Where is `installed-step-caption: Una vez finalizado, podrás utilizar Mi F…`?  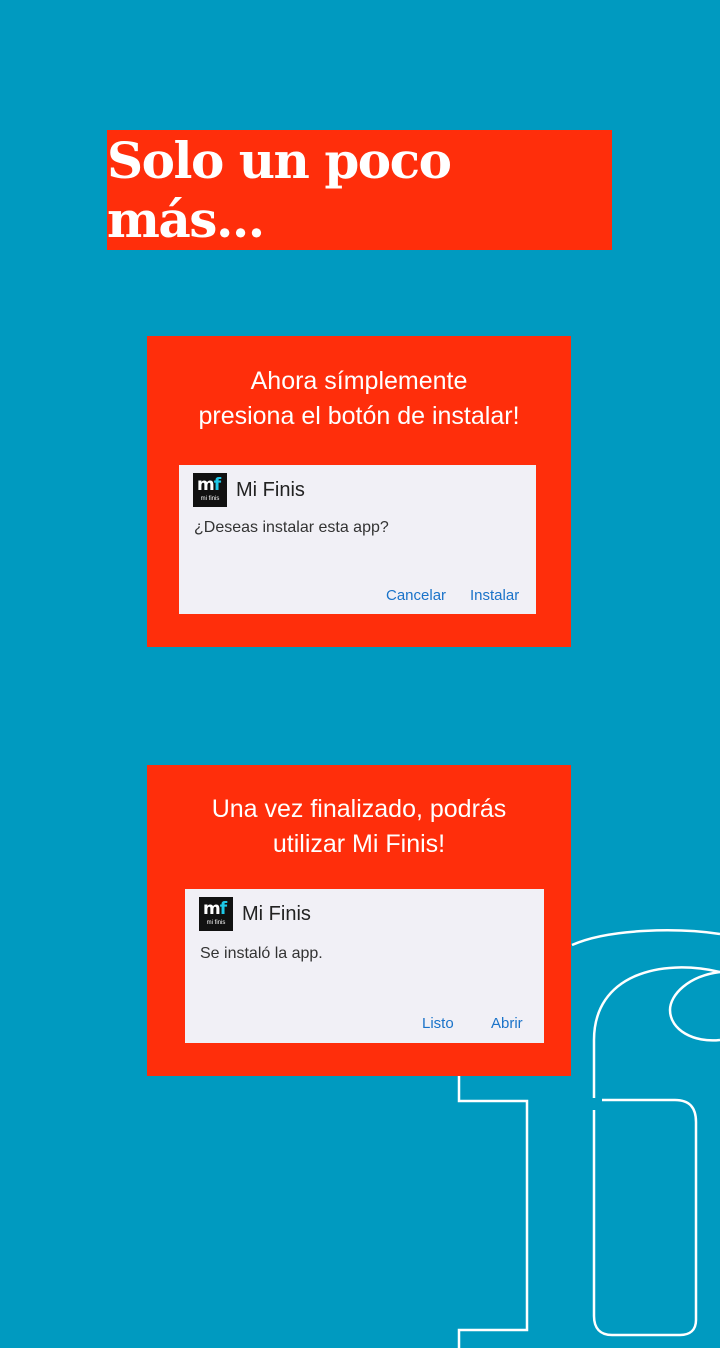
installed-step-caption: Una vez finalizado, podrás utilizar Mi F… is located at coordinates (359, 827).